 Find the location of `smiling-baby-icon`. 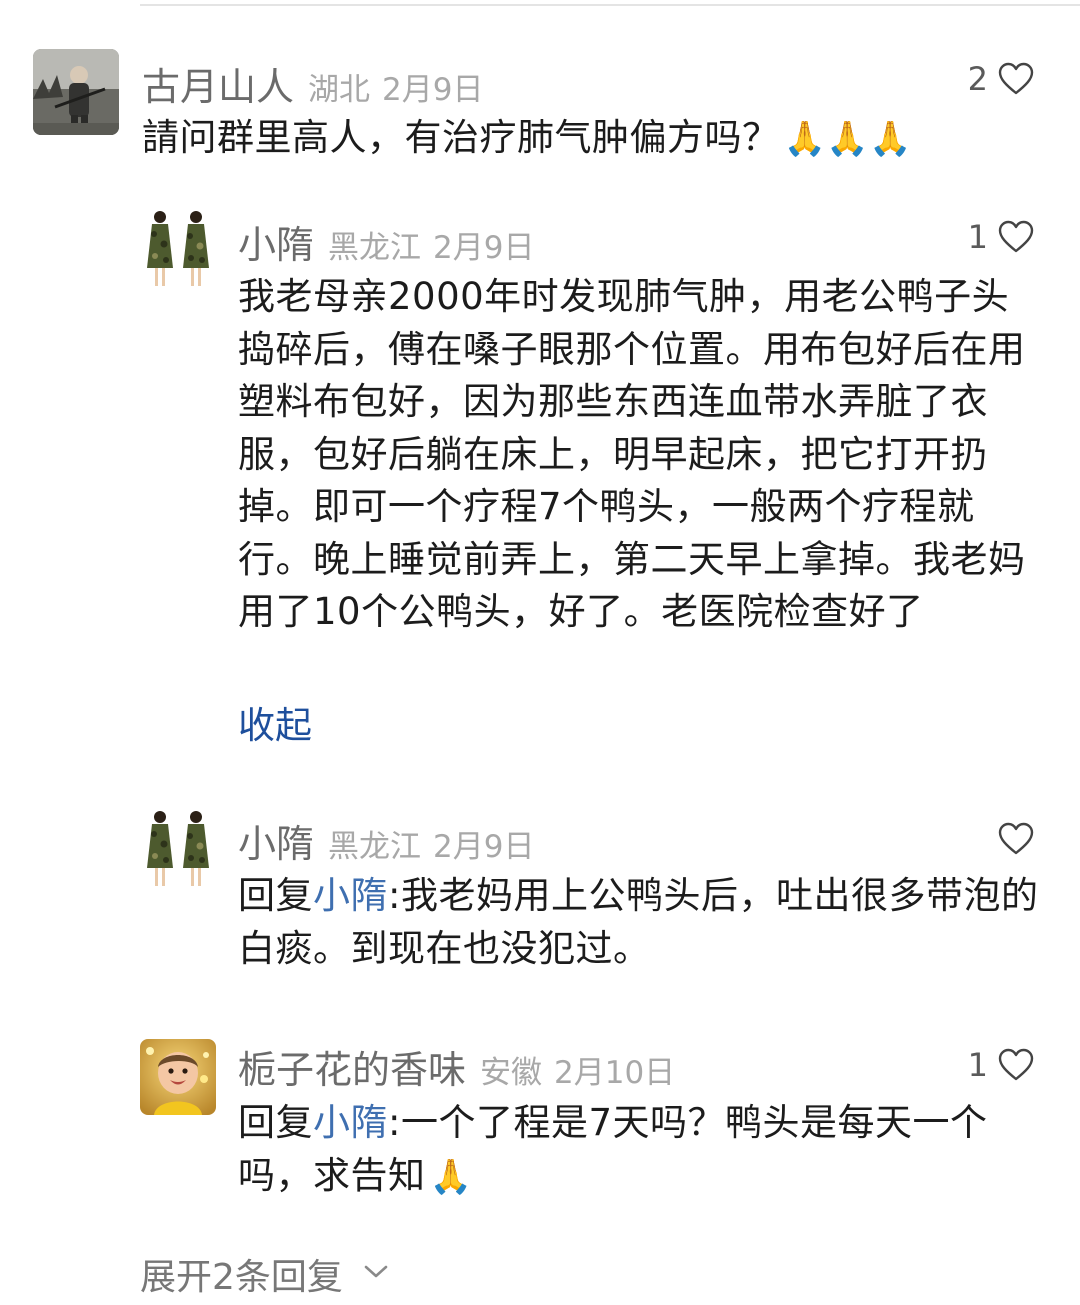

smiling-baby-icon is located at coordinates (178, 1077).